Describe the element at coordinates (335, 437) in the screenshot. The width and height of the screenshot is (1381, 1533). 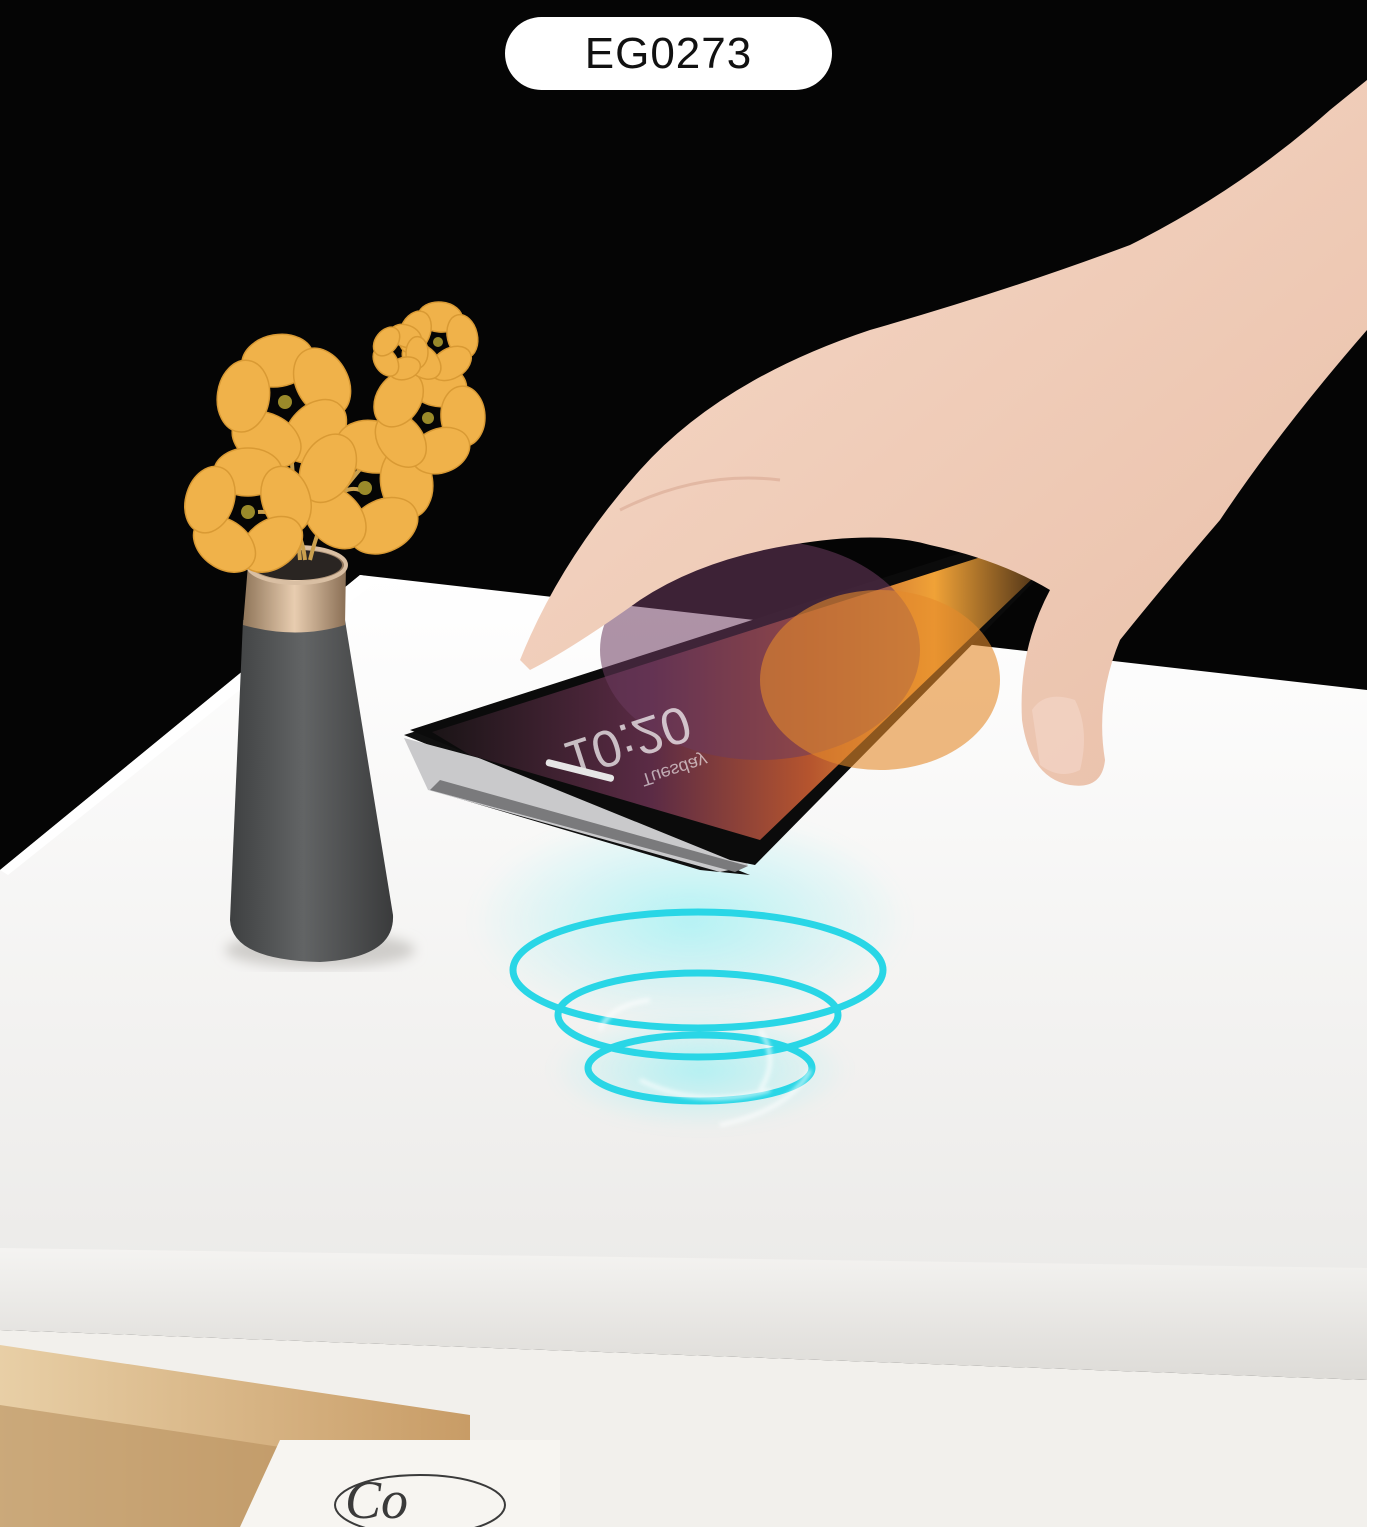
I see `flowers` at that location.